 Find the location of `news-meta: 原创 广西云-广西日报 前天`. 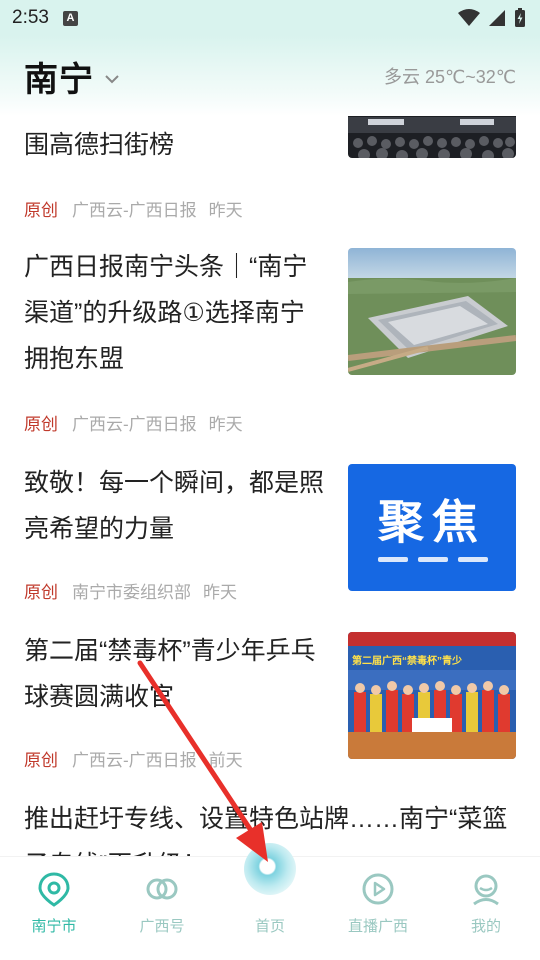

news-meta: 原创 广西云-广西日报 前天 is located at coordinates (133, 758).